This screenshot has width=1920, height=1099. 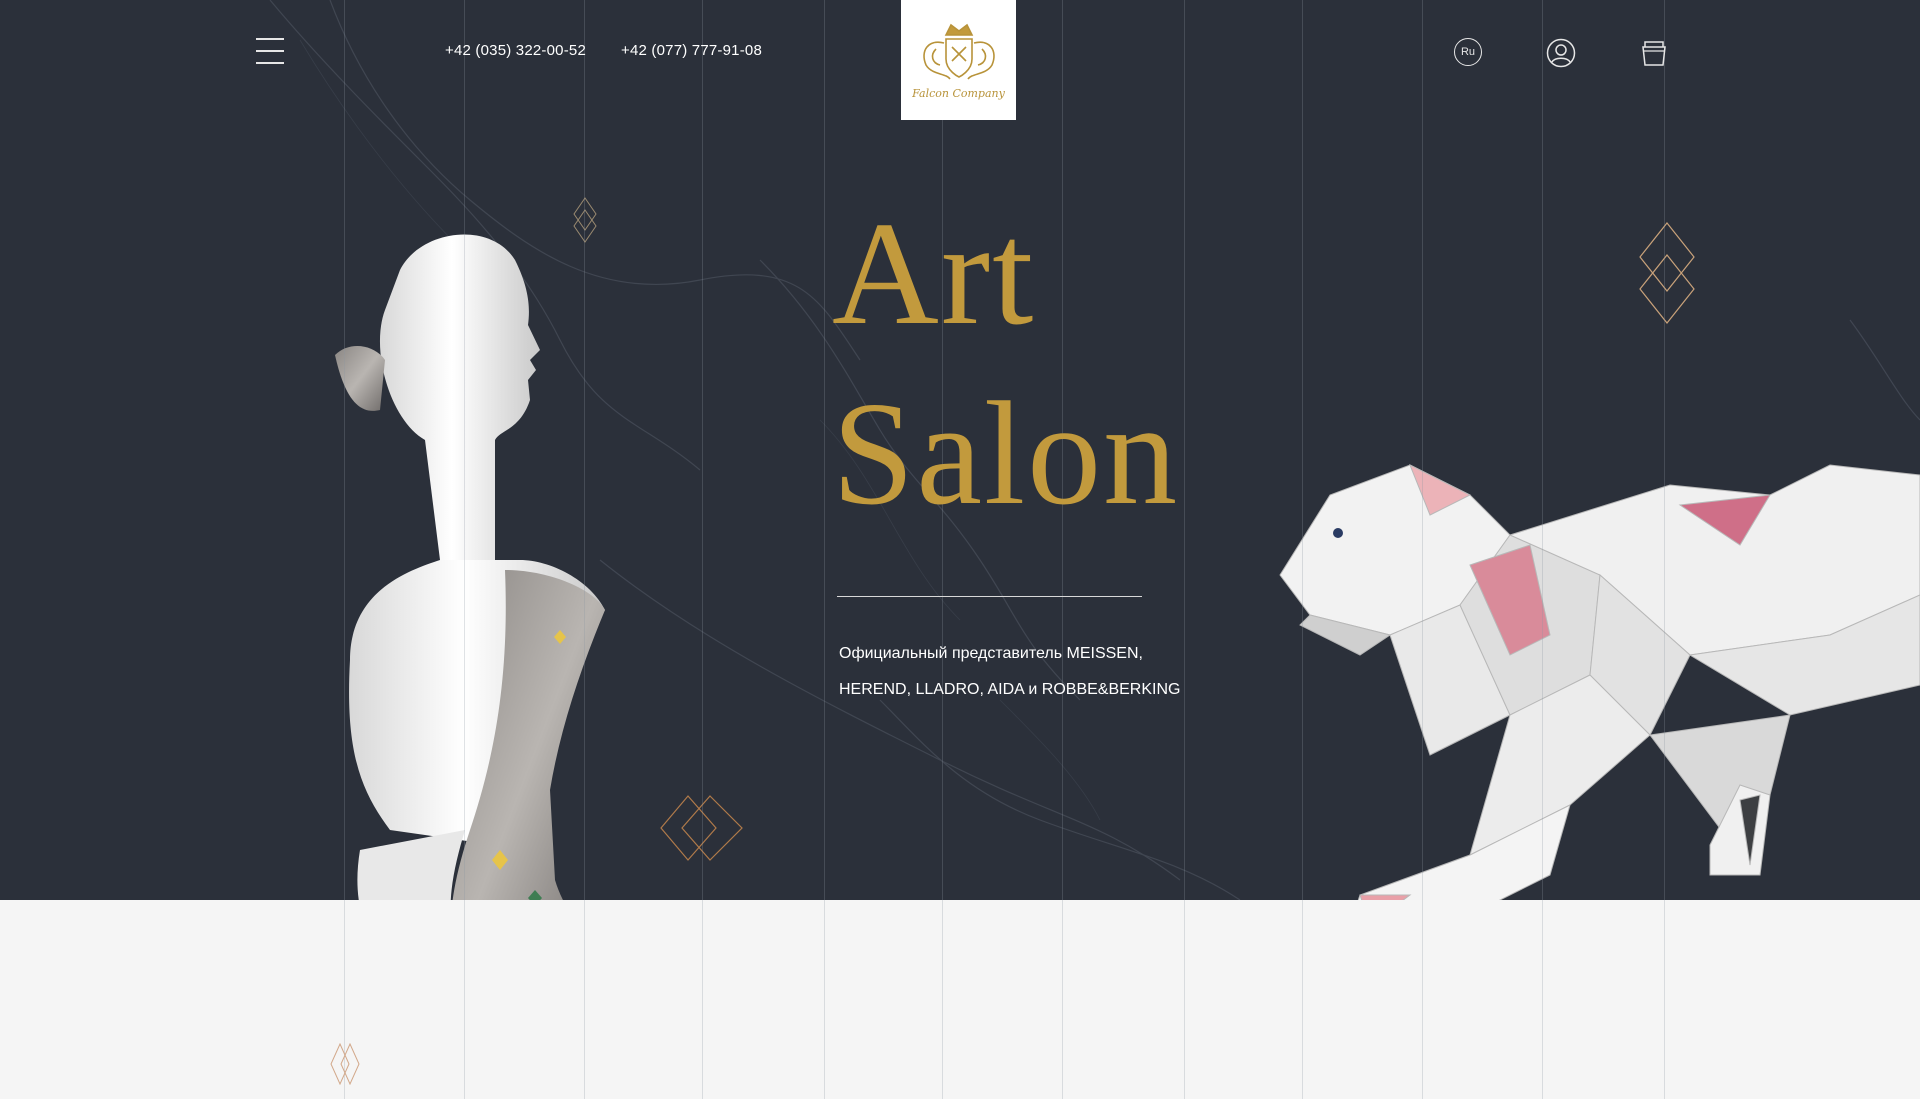 I want to click on diamond-ornament-mid-left, so click(x=701, y=828).